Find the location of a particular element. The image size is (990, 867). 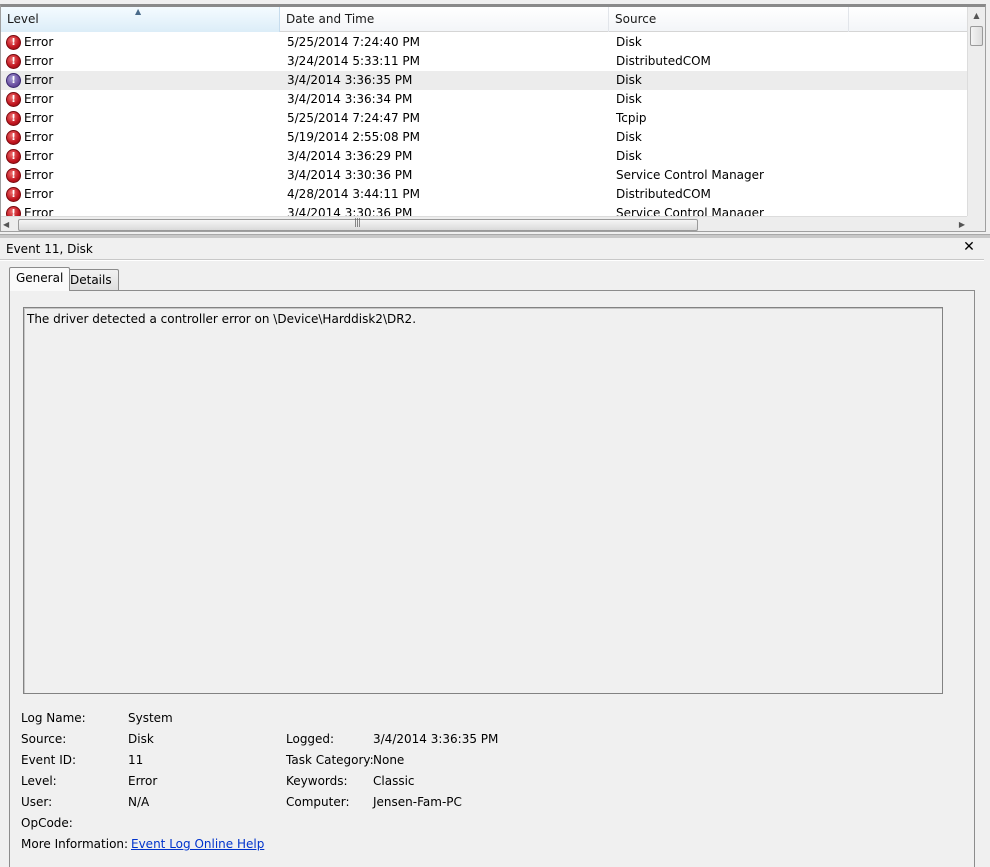

event-id-label: Event ID: is located at coordinates (49, 760).